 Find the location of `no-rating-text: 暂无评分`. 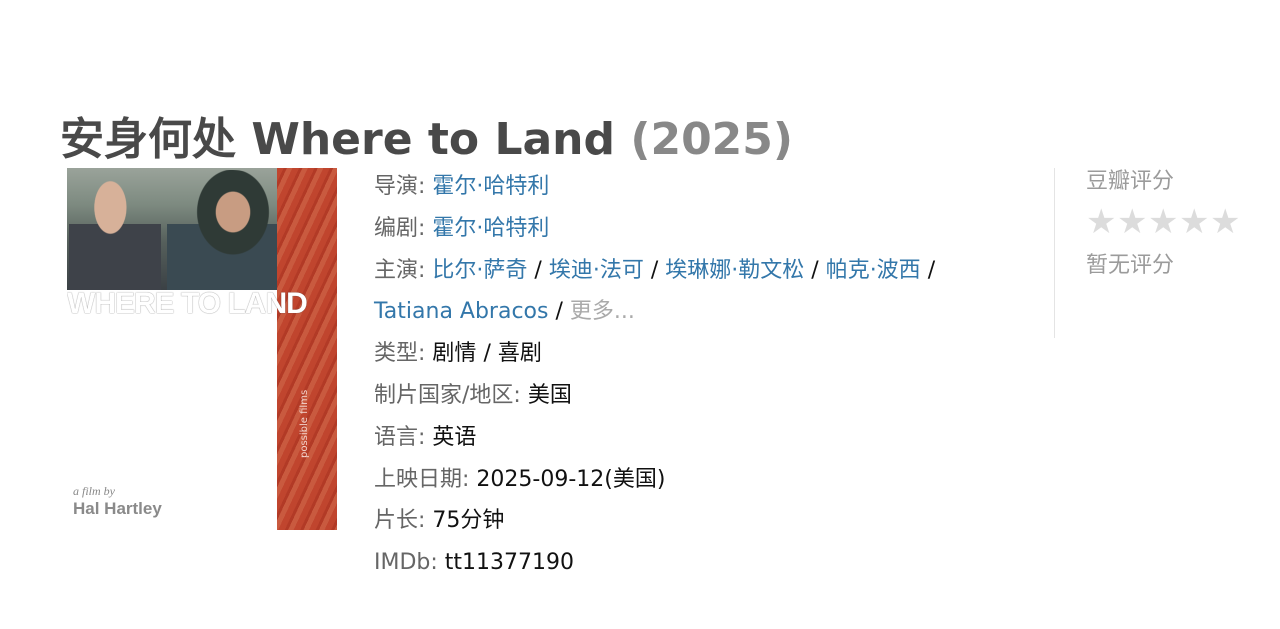

no-rating-text: 暂无评分 is located at coordinates (1130, 265).